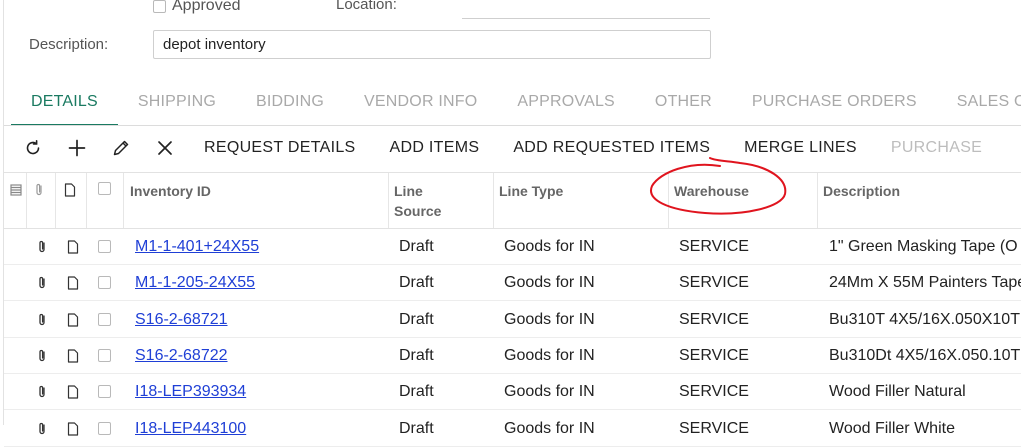  Describe the element at coordinates (512, 125) in the screenshot. I see `tabs-divider` at that location.